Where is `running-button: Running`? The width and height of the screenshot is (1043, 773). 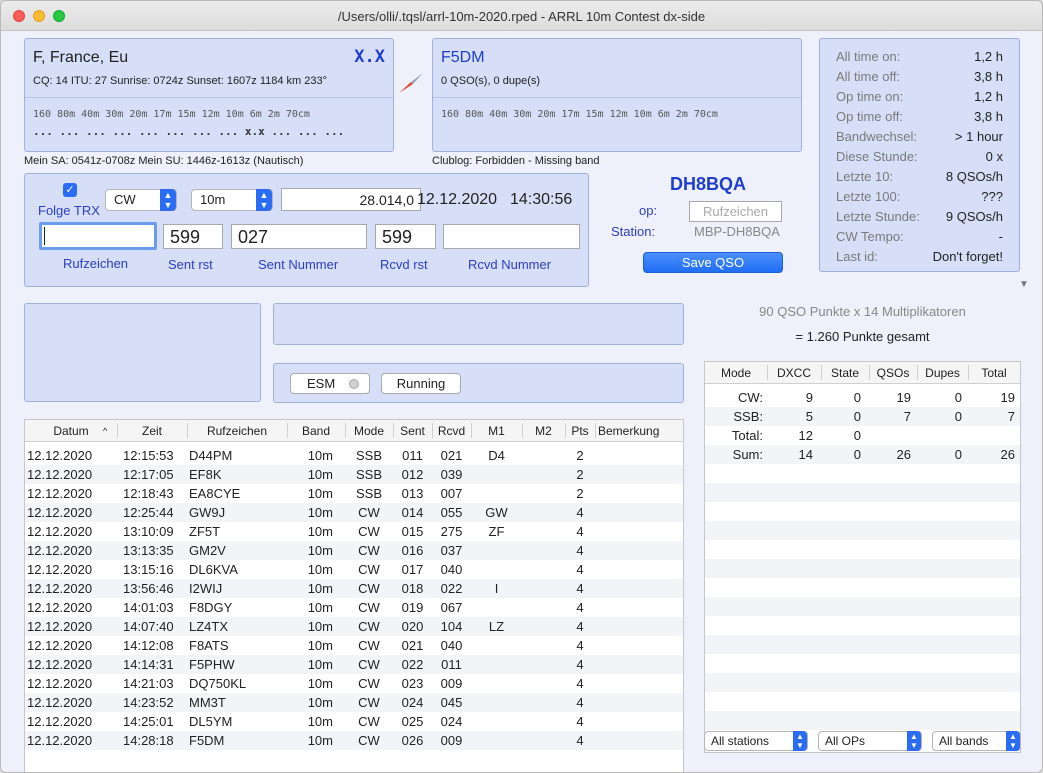 running-button: Running is located at coordinates (421, 383).